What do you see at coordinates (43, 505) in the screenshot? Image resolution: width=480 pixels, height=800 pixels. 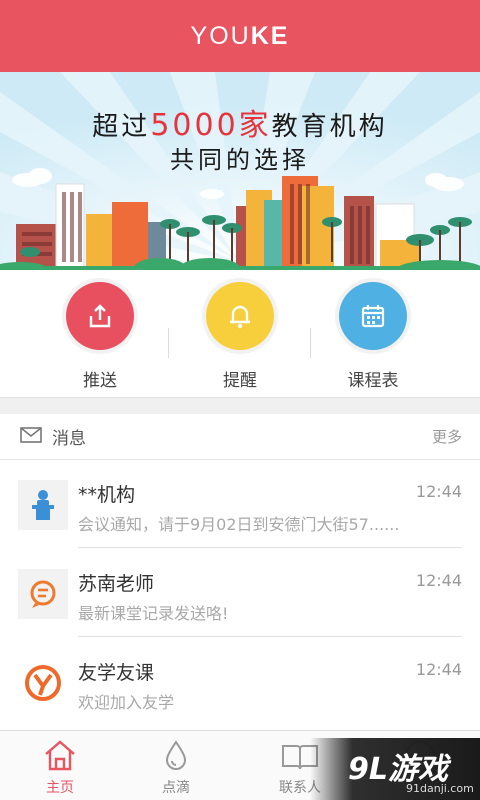 I see `speaker-podium-icon` at bounding box center [43, 505].